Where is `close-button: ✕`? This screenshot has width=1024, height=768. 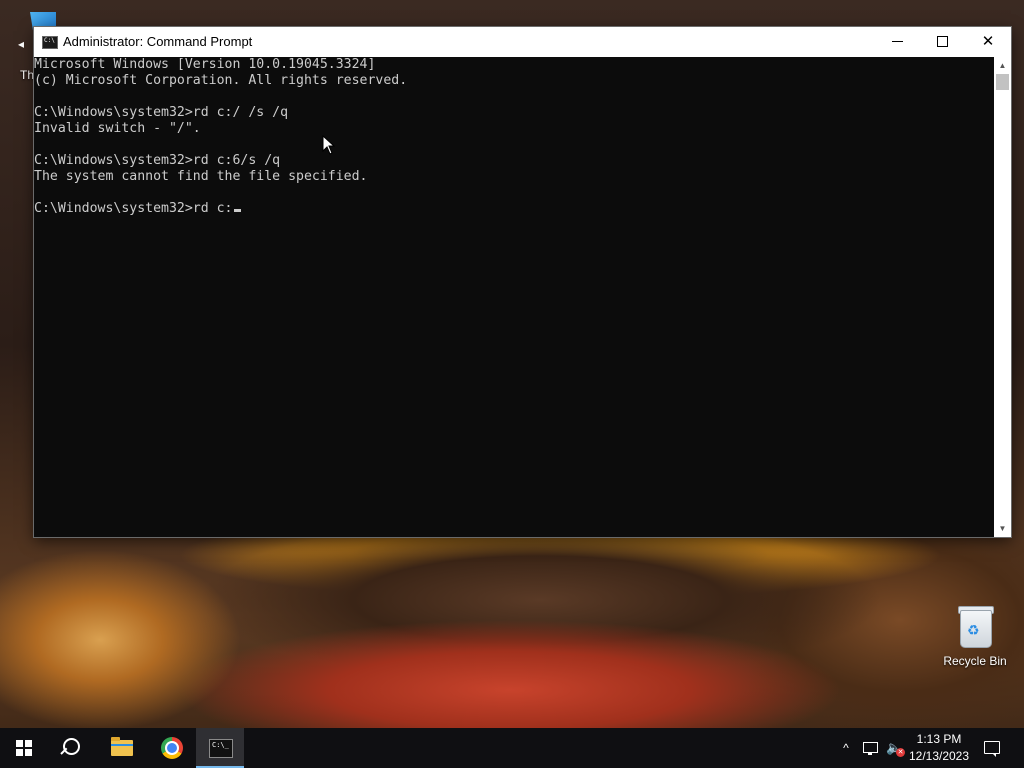
close-button: ✕ is located at coordinates (988, 42).